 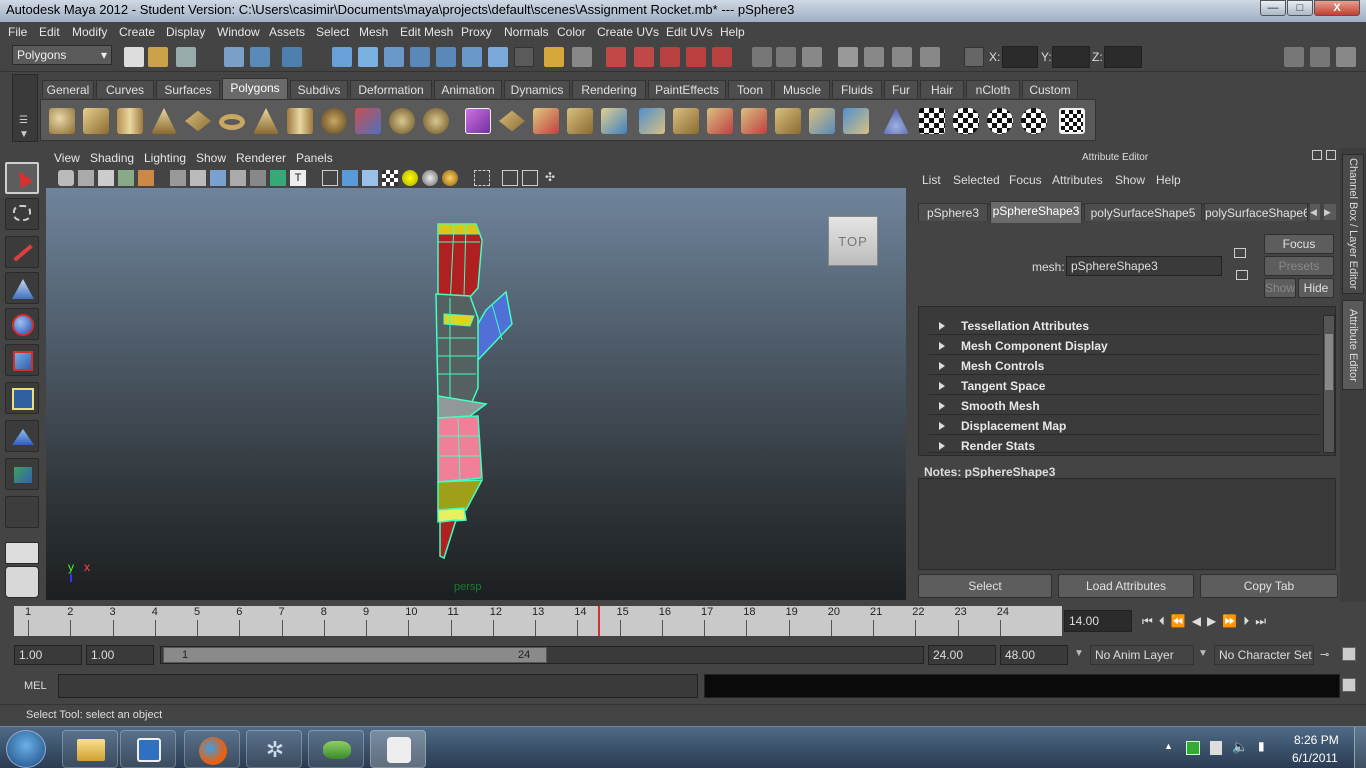 I want to click on animation-end-field: 48.00, so click(x=1034, y=655).